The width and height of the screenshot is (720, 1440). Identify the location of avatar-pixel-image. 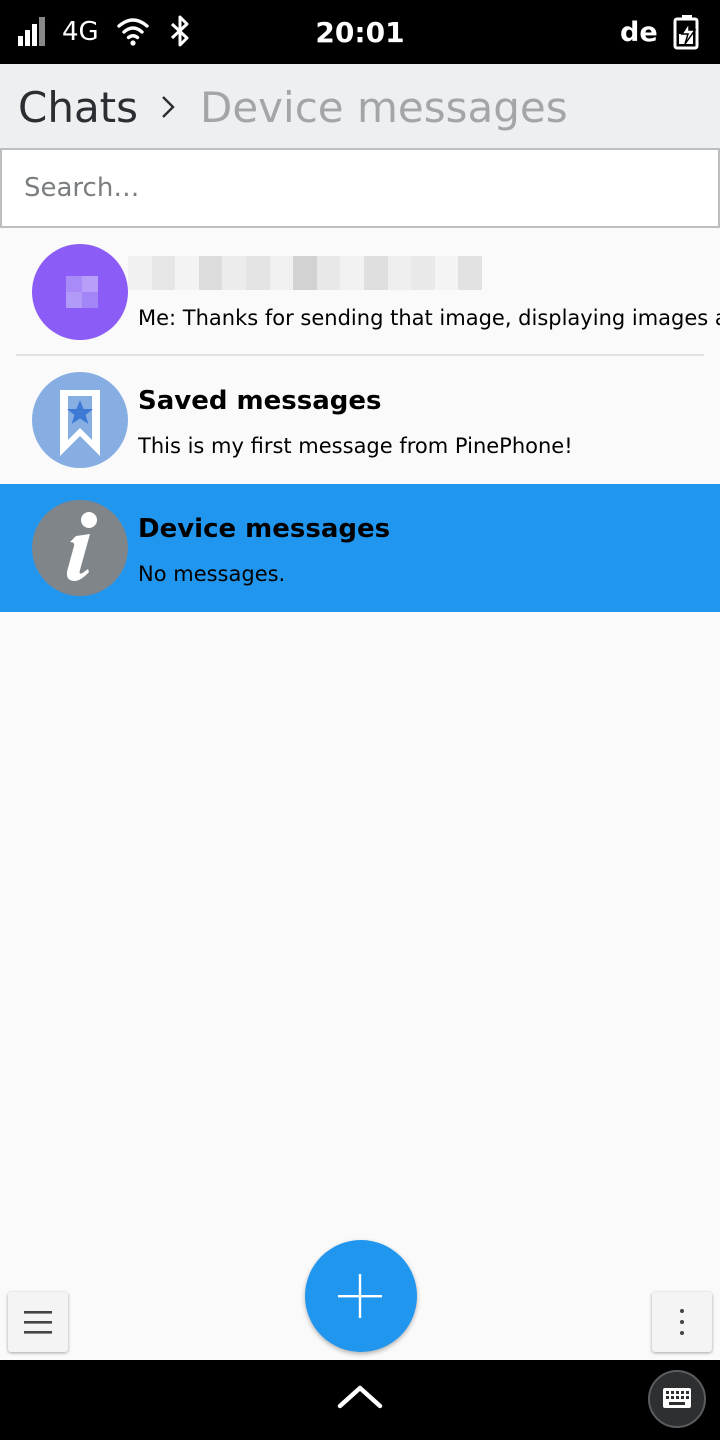
(82, 292).